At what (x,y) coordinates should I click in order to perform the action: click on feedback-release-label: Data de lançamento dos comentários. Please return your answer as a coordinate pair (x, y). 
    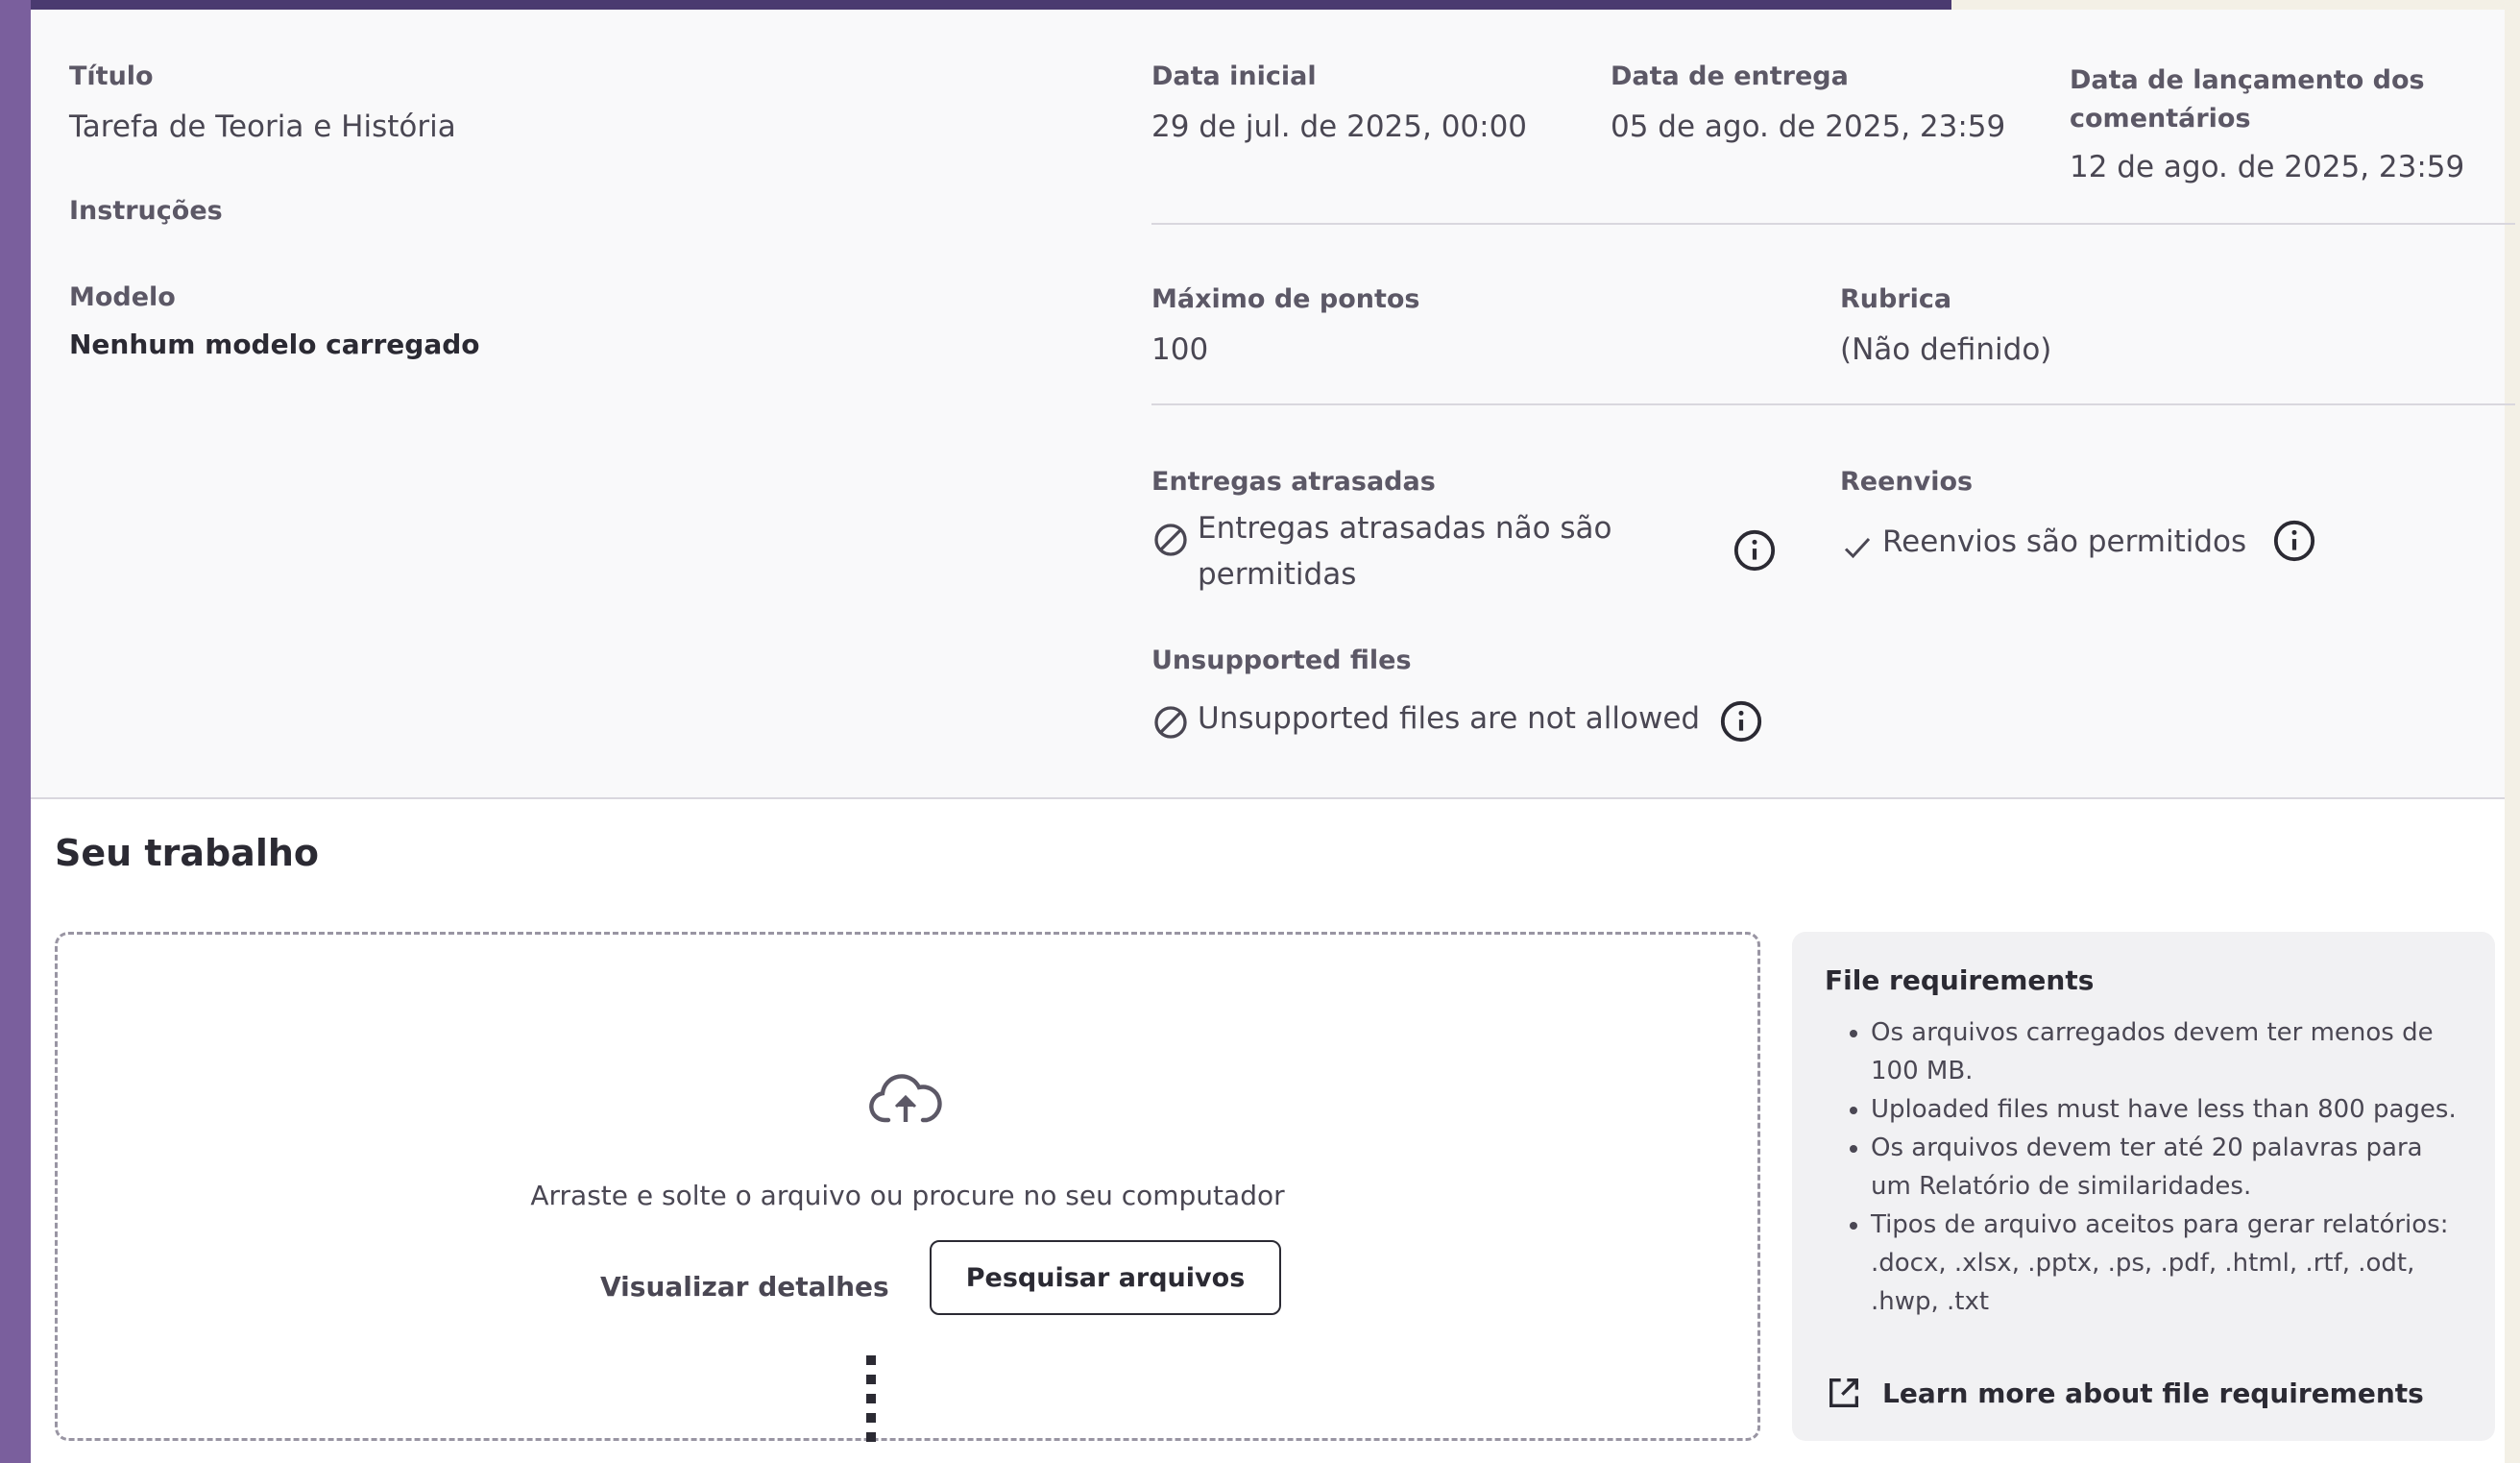
    Looking at the image, I should click on (2247, 99).